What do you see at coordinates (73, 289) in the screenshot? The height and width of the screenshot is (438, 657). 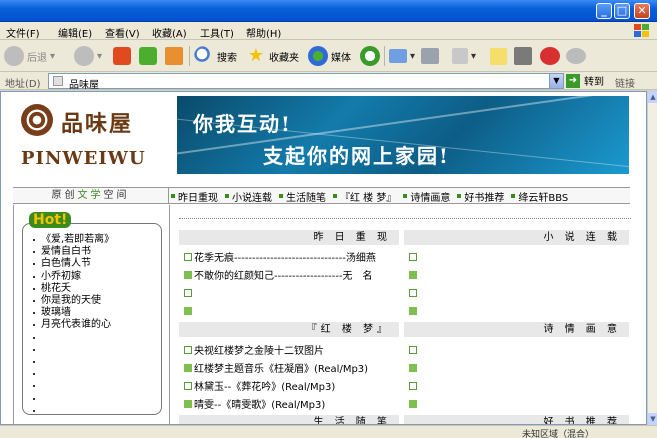 I see `list-item: 桃花夭` at bounding box center [73, 289].